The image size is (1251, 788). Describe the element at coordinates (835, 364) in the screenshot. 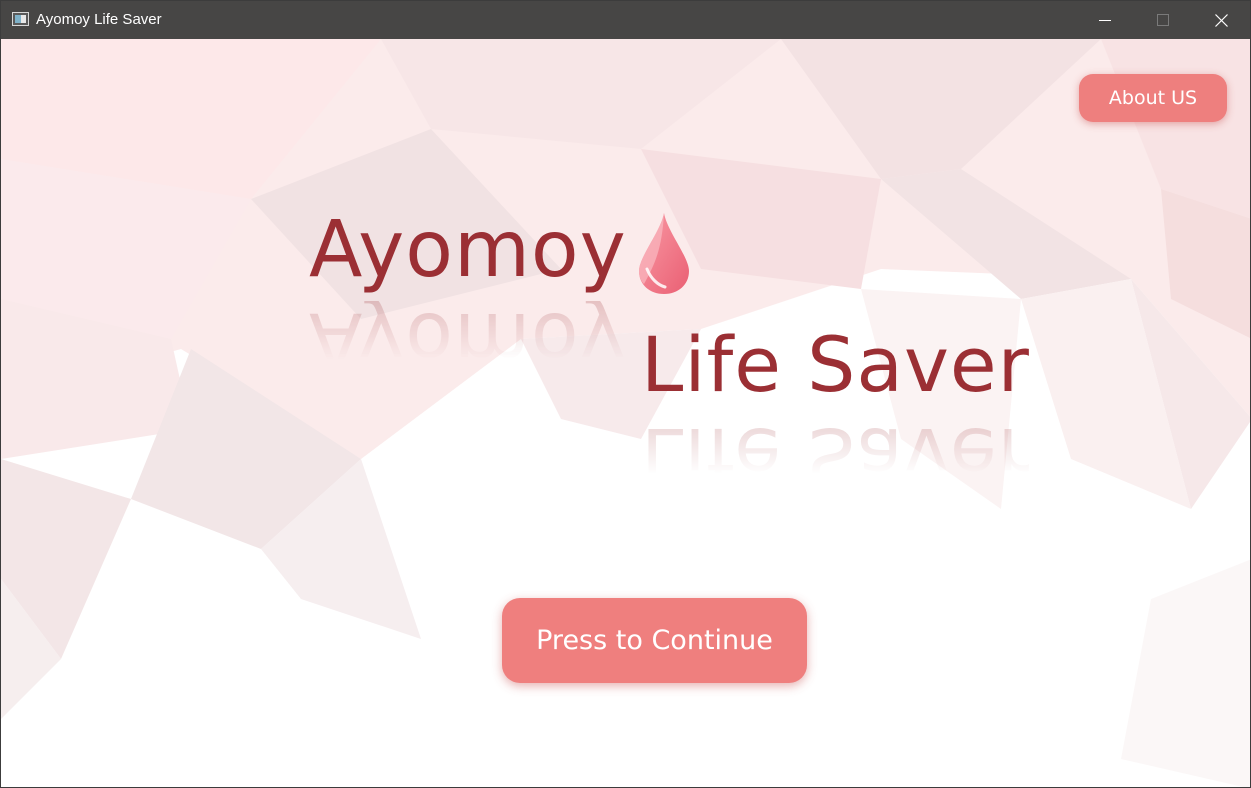

I see `logo-word-lifesaver: Life Saver` at that location.